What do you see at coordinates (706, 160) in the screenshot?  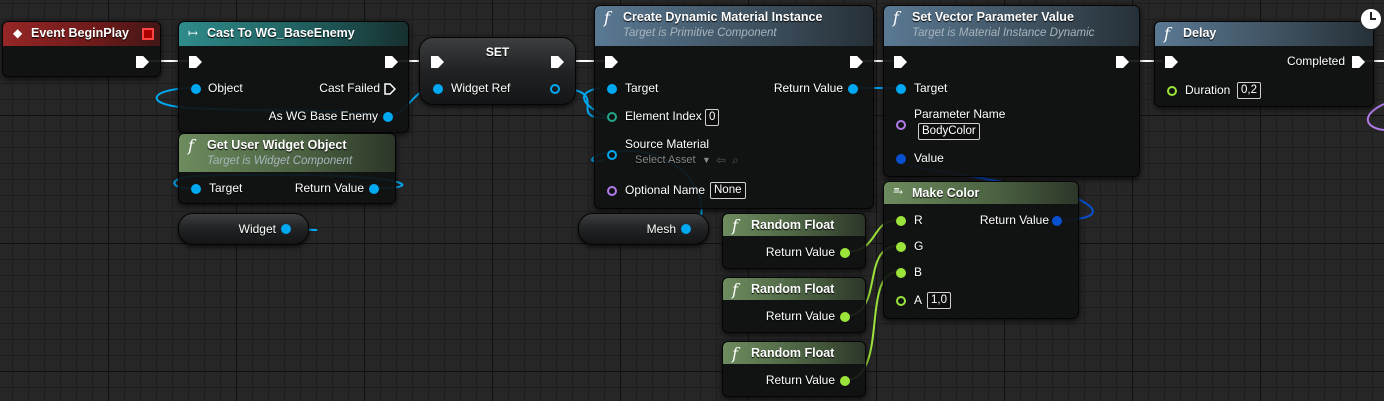 I see `chevron-down-icon: ▼` at bounding box center [706, 160].